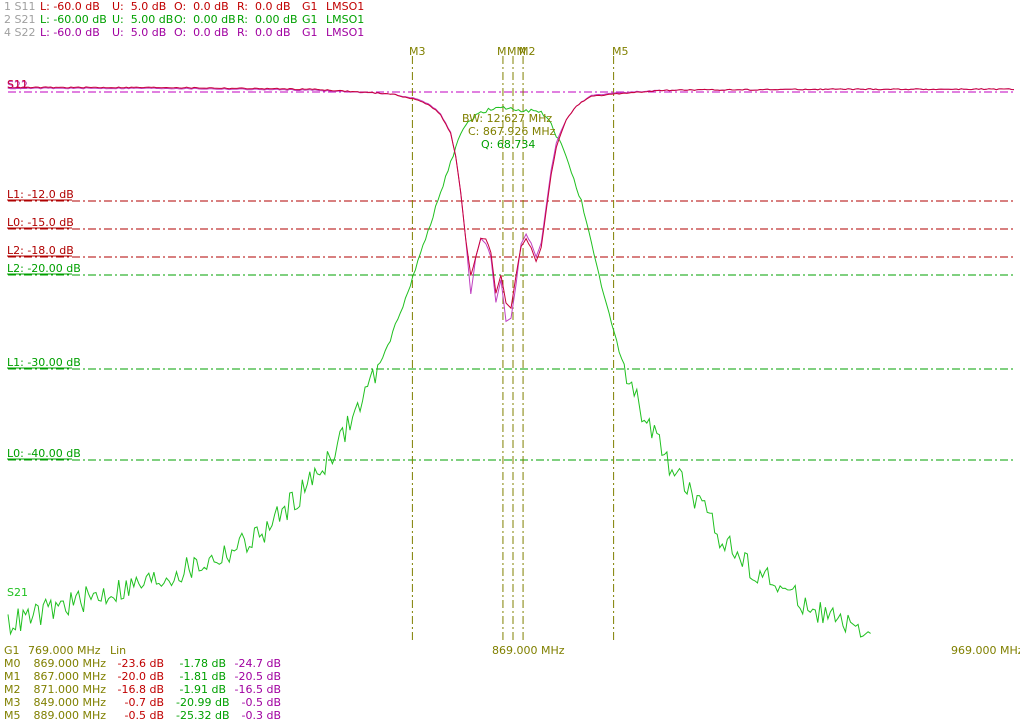 The width and height of the screenshot is (1020, 726). What do you see at coordinates (203, 676) in the screenshot?
I see `marker-table-s21: -1.81 dB` at bounding box center [203, 676].